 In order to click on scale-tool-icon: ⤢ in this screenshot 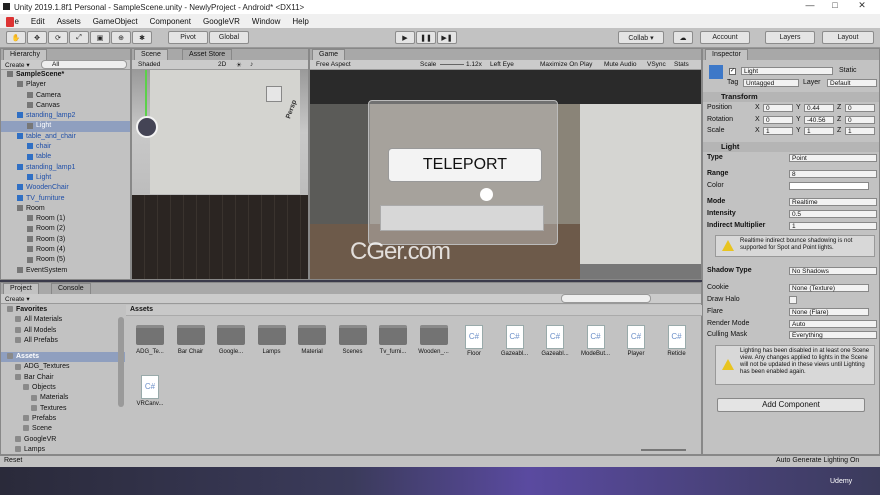, I will do `click(79, 37)`.